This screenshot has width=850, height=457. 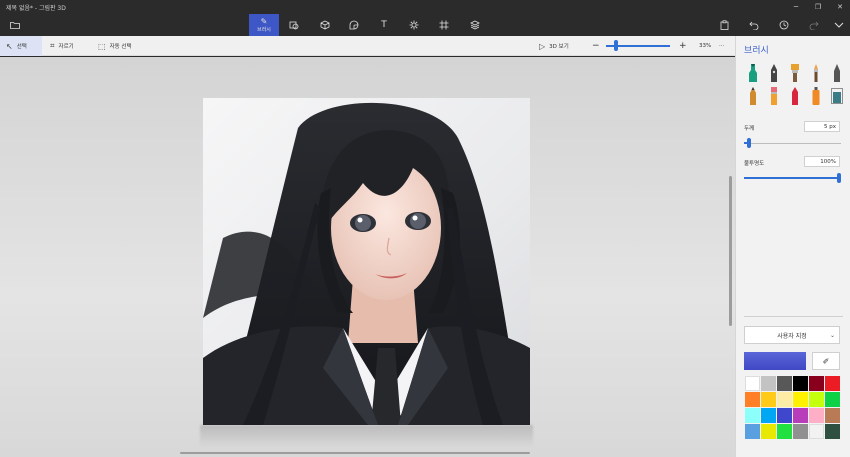 I want to click on magic-select-icon: ⬚, so click(x=102, y=46).